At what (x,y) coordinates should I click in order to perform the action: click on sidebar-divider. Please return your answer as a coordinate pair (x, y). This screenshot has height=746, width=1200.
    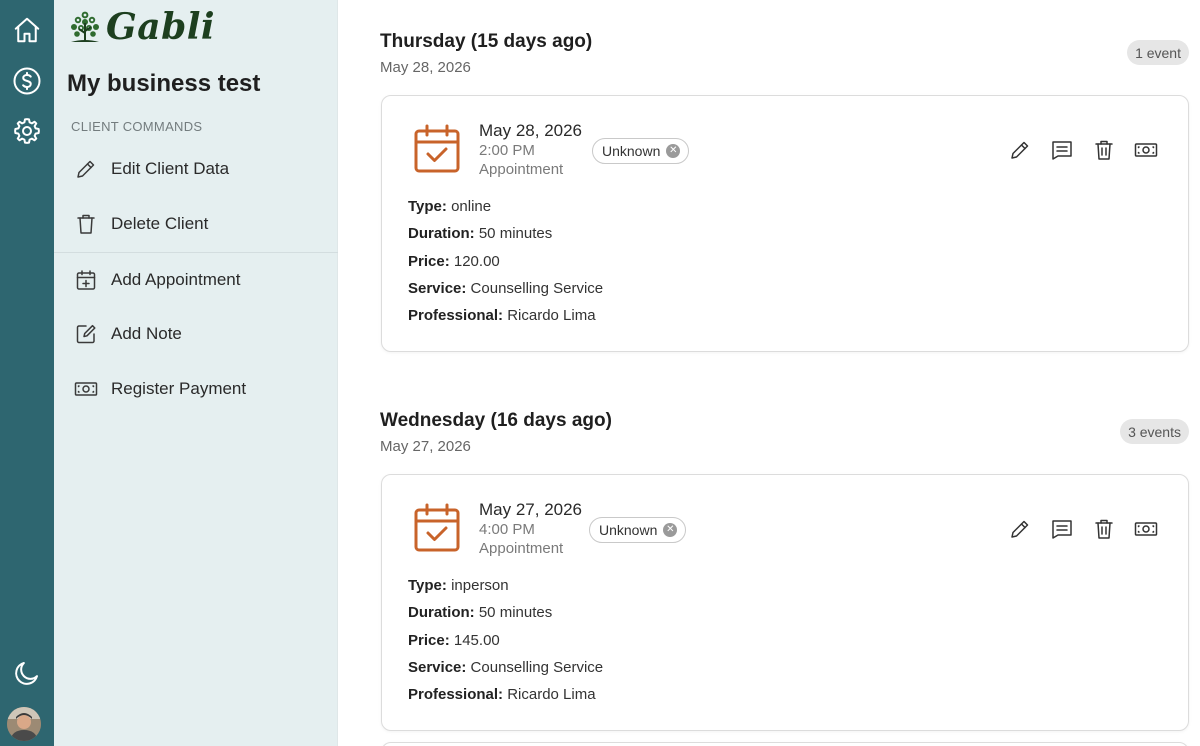
    Looking at the image, I should click on (196, 252).